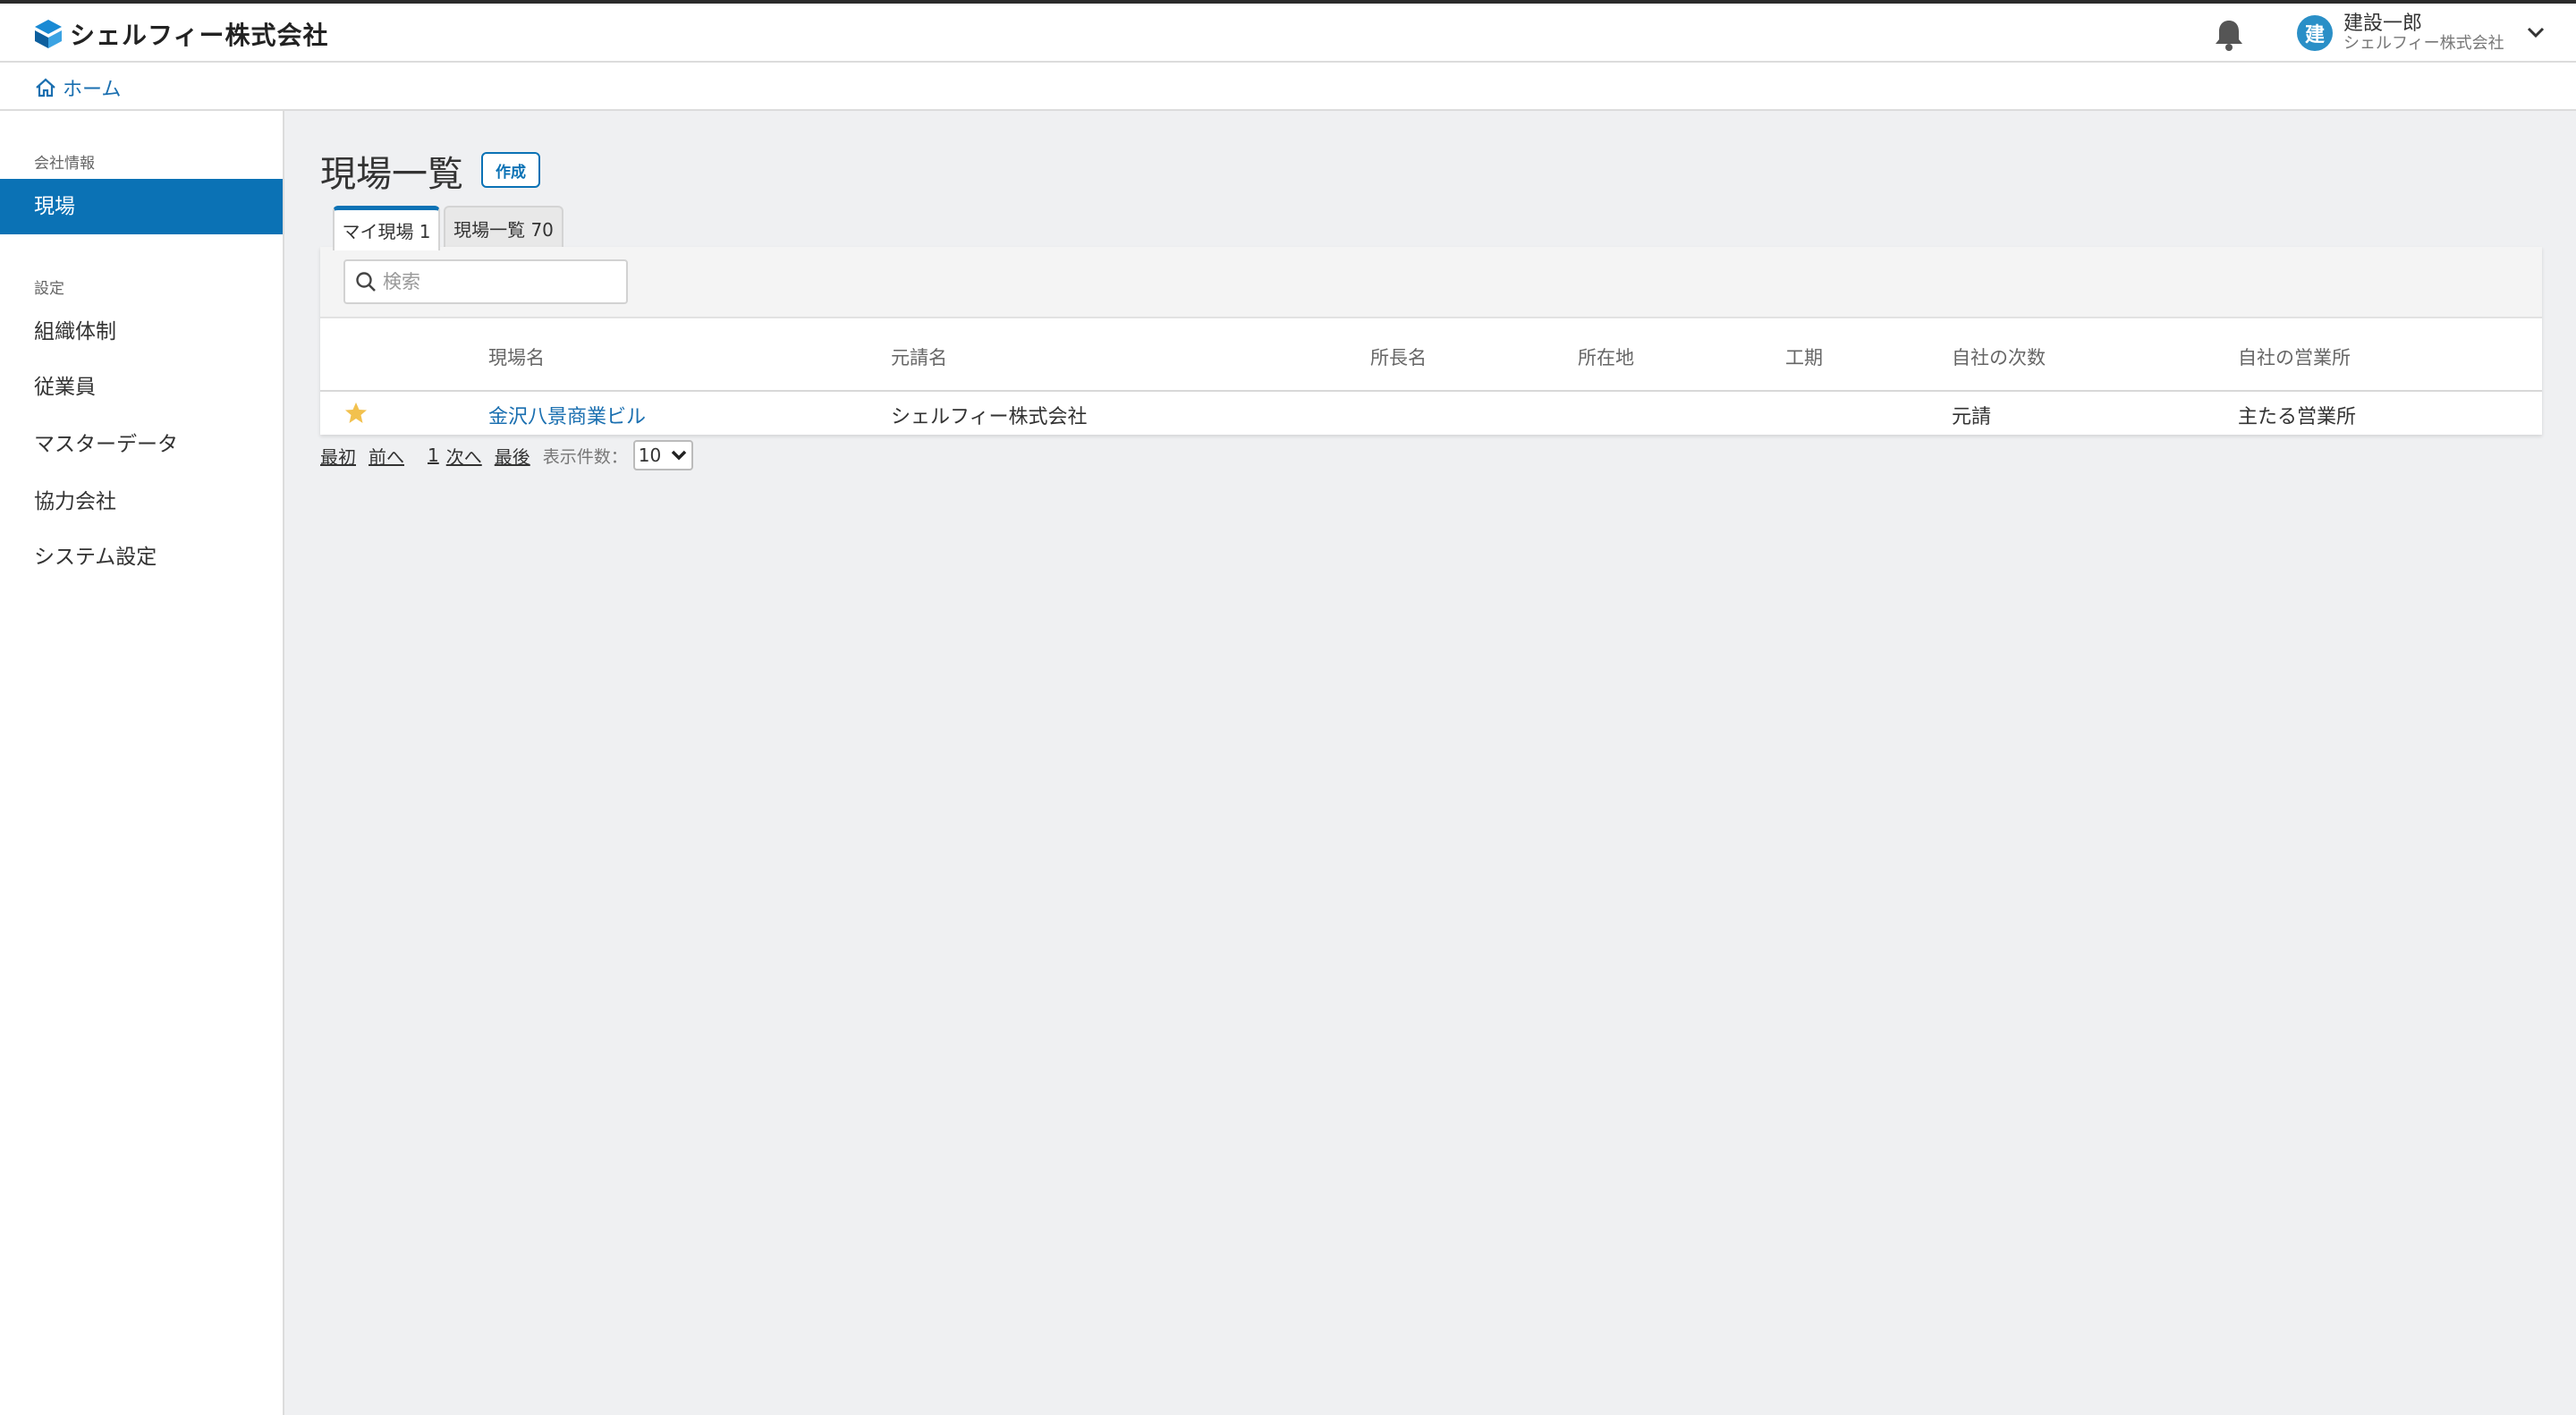  I want to click on tier-cell: 元請, so click(1972, 417).